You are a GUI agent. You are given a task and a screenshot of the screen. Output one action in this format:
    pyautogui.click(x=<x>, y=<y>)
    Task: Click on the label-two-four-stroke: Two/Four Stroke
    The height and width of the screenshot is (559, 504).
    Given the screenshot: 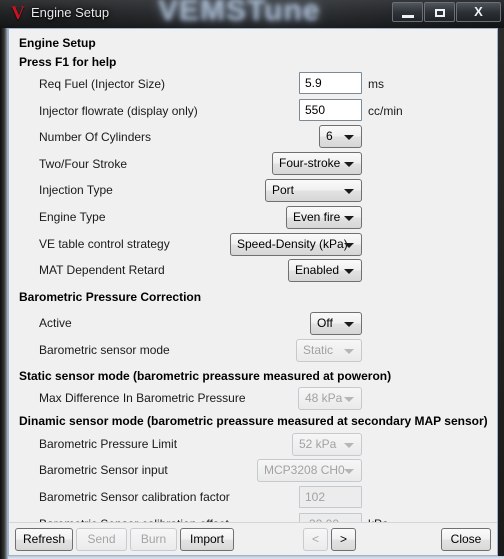 What is the action you would take?
    pyautogui.click(x=83, y=164)
    